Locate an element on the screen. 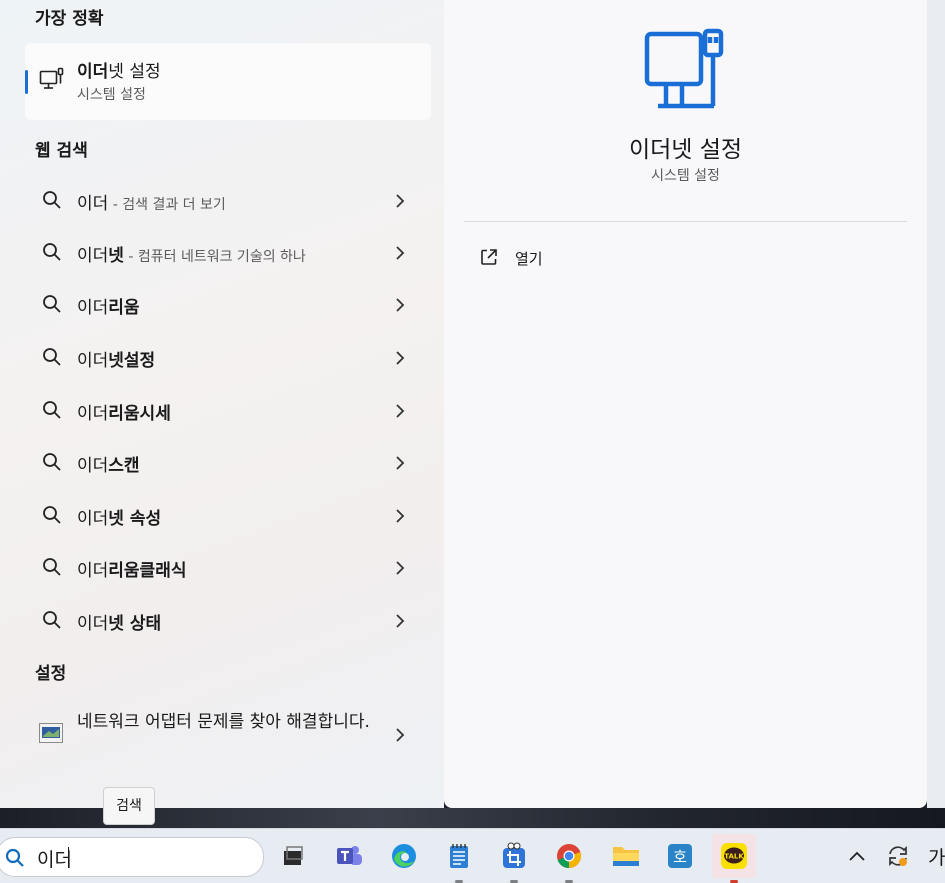  best-match-subtitle: 시스템 설정 is located at coordinates (111, 95).